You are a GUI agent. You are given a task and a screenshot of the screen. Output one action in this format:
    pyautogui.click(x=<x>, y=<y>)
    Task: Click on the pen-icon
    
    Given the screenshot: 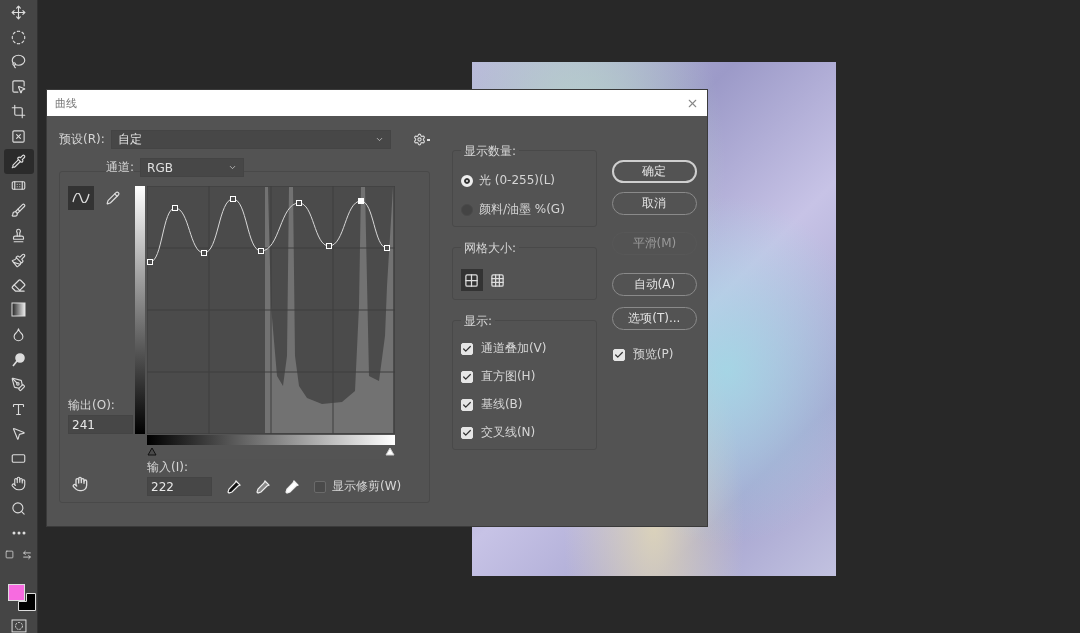 What is the action you would take?
    pyautogui.click(x=18, y=384)
    